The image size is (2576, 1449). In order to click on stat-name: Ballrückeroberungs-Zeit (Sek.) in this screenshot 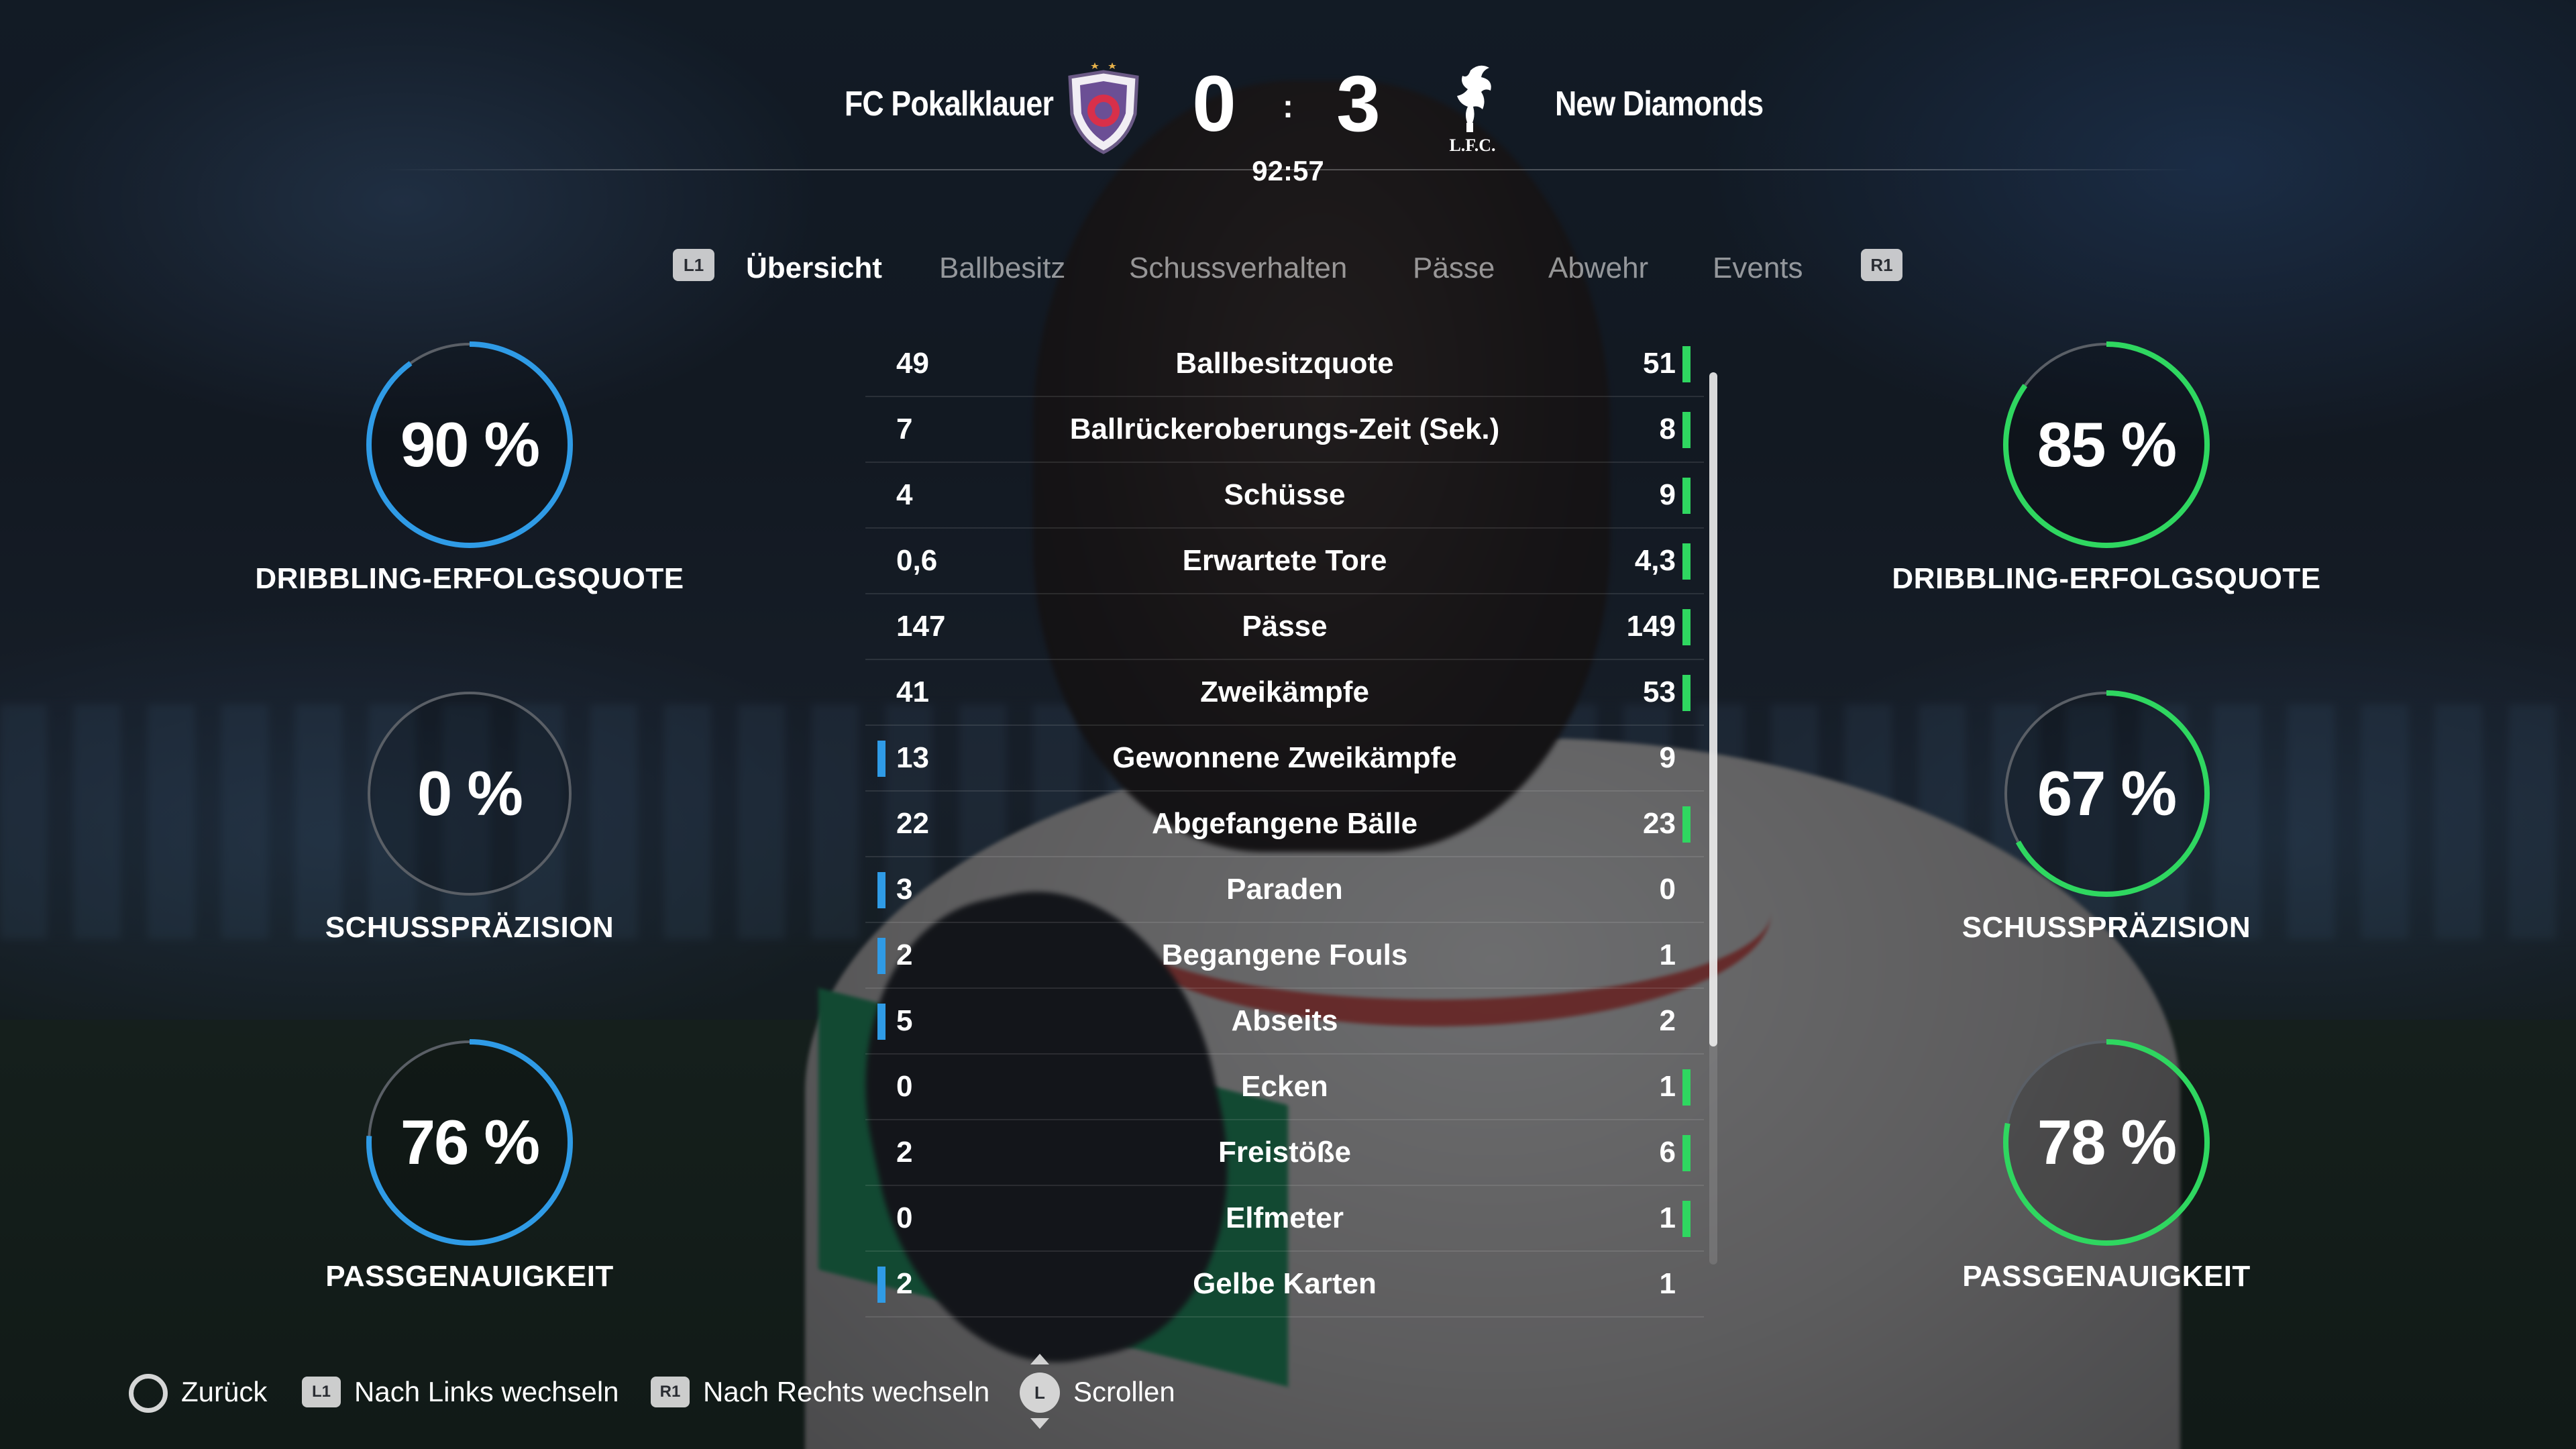, I will do `click(1284, 429)`.